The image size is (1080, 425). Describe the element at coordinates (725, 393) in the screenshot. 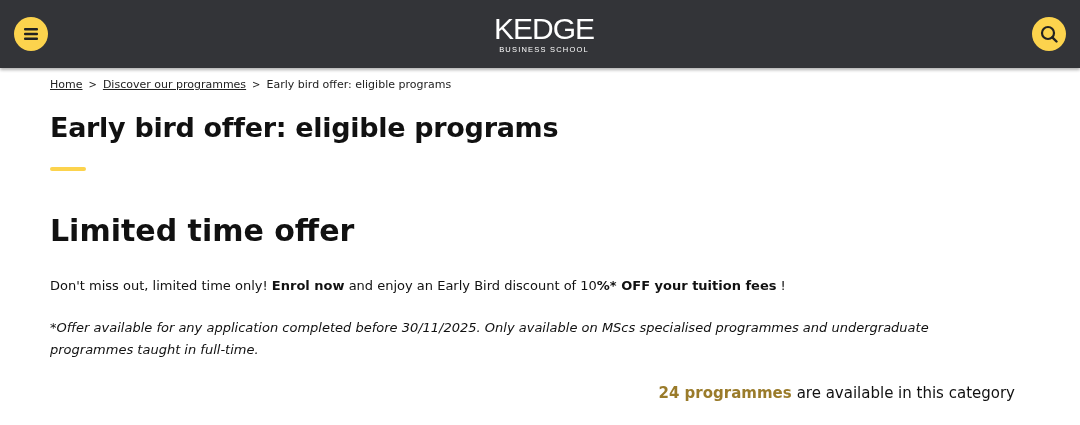

I see `programme-count: 24 programmes` at that location.